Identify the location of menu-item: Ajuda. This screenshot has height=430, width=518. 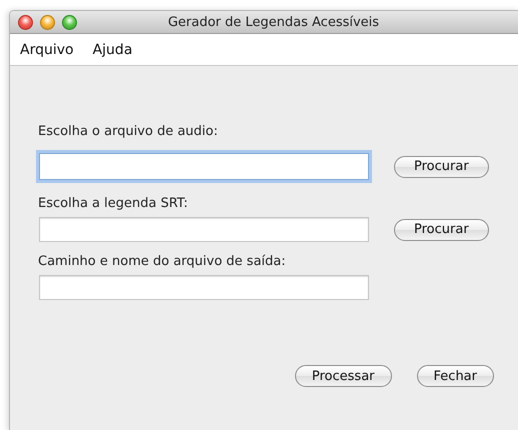
(112, 50).